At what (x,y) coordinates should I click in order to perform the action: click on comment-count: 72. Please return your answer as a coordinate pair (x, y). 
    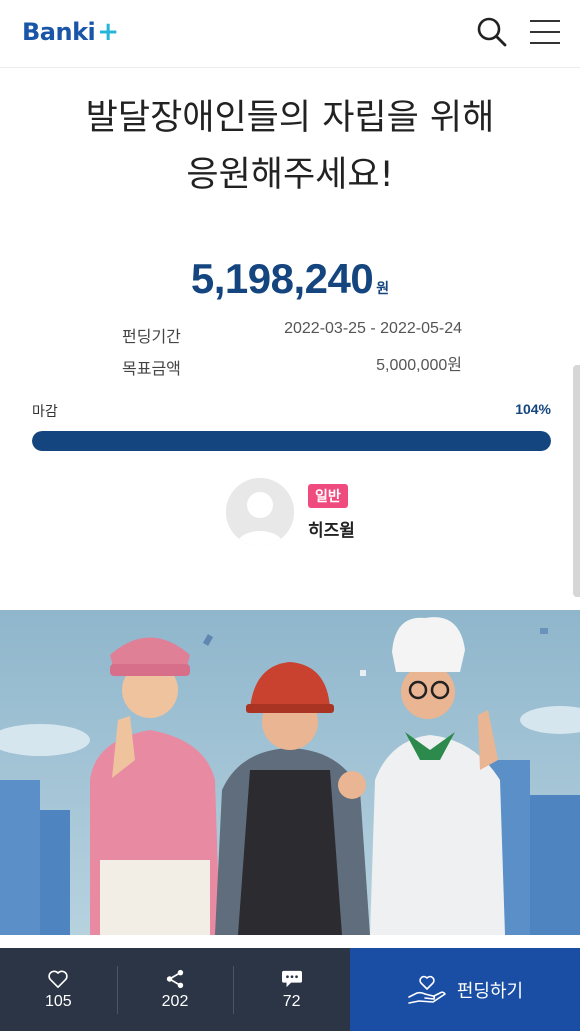
    Looking at the image, I should click on (291, 1001).